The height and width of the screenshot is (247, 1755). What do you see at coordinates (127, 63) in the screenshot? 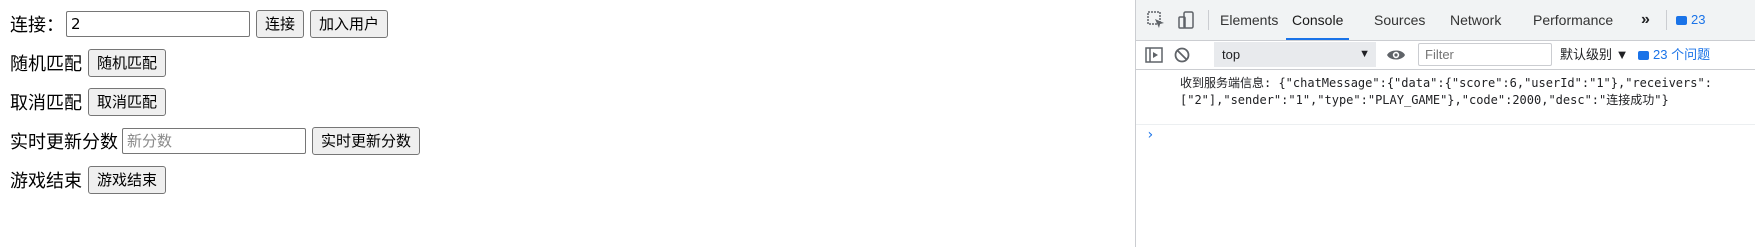
I see `random-match-button: 随机匹配` at bounding box center [127, 63].